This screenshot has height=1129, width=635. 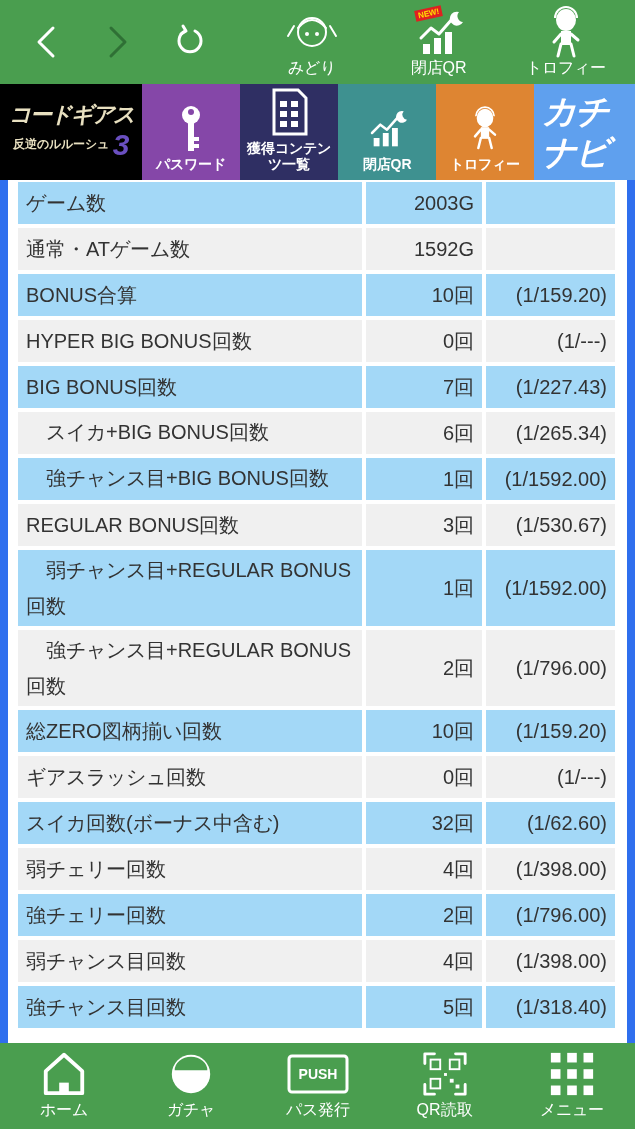 I want to click on nav-button: ガチャ, so click(x=190, y=1086).